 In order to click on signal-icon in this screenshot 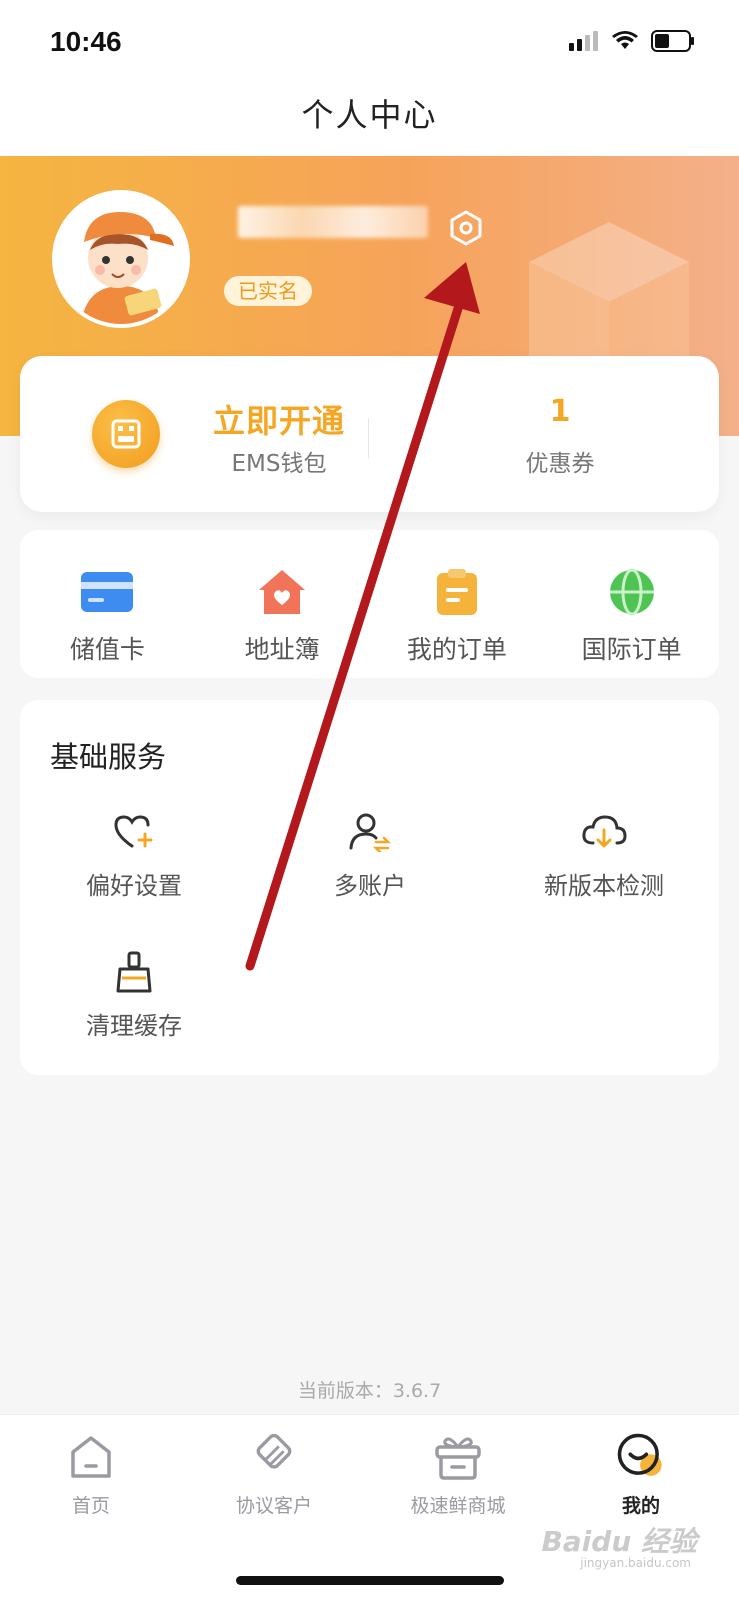, I will do `click(583, 41)`.